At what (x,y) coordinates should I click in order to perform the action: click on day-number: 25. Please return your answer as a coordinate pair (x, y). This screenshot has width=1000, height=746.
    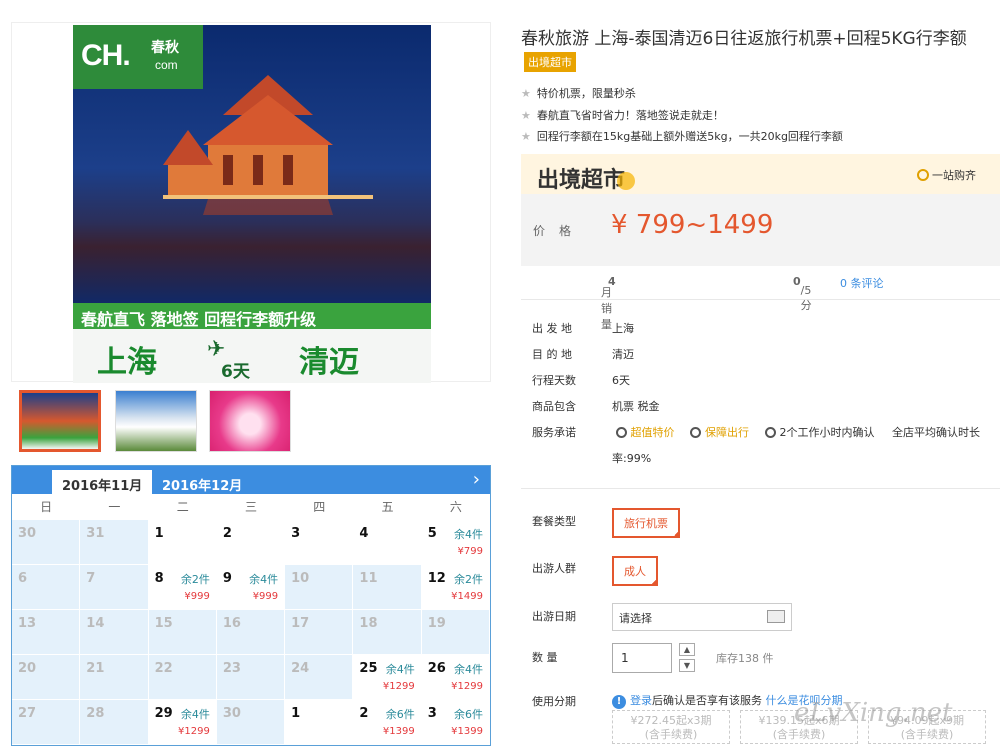
    Looking at the image, I should click on (368, 668).